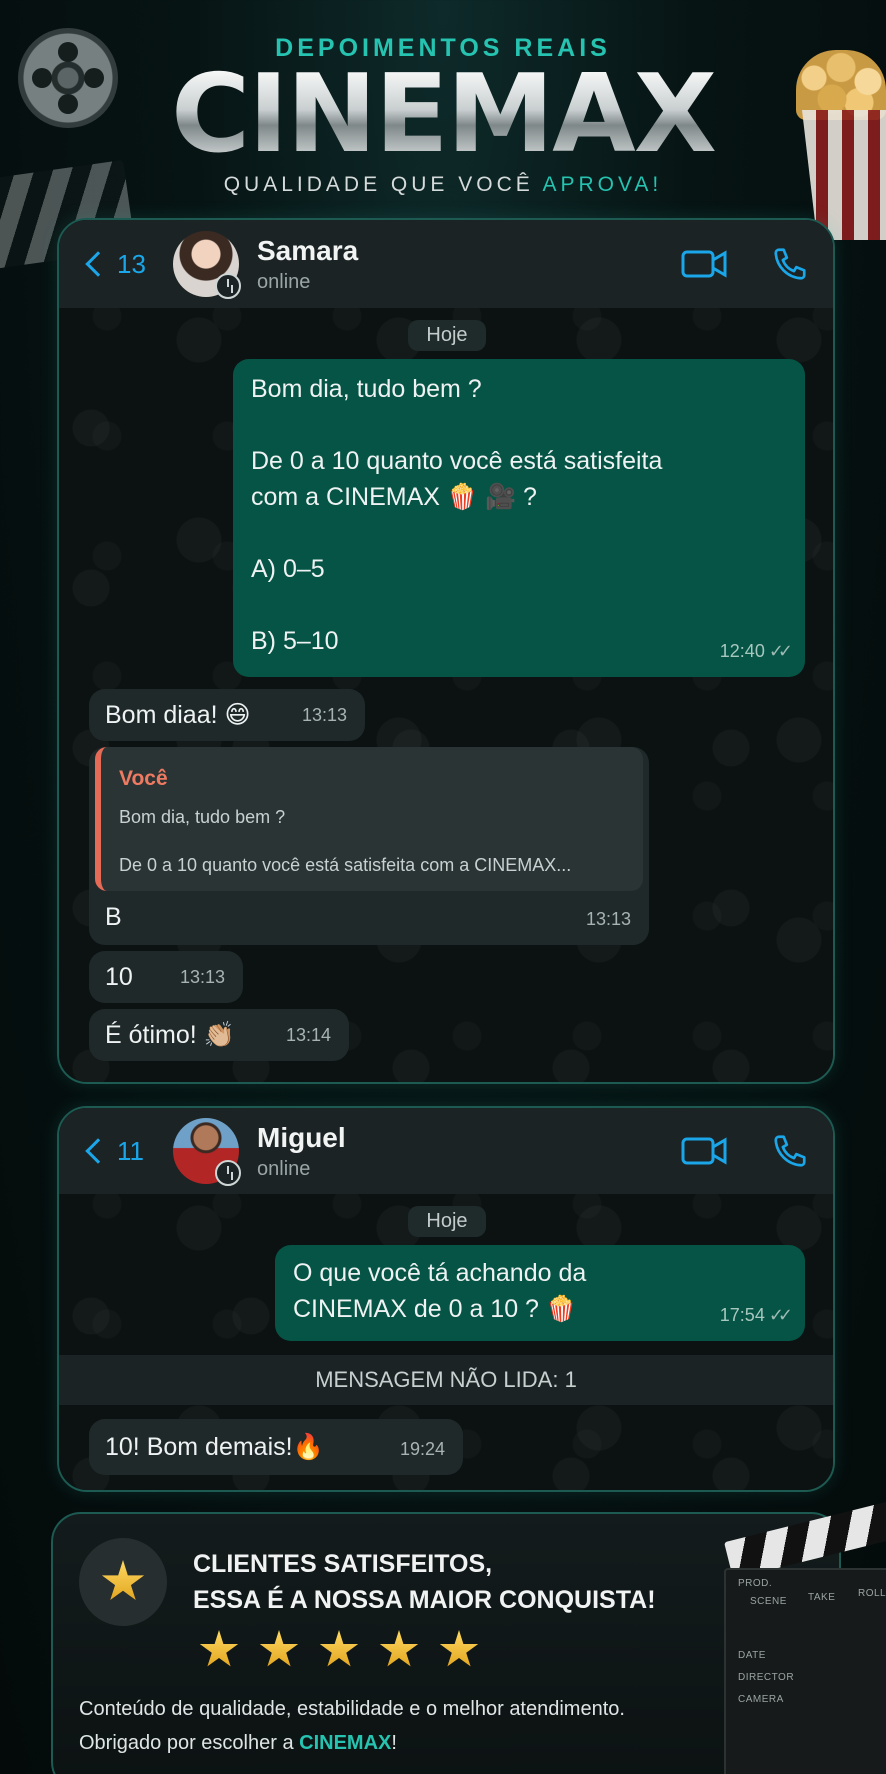  Describe the element at coordinates (761, 1699) in the screenshot. I see `clapper-camera-label: CAMERA` at that location.